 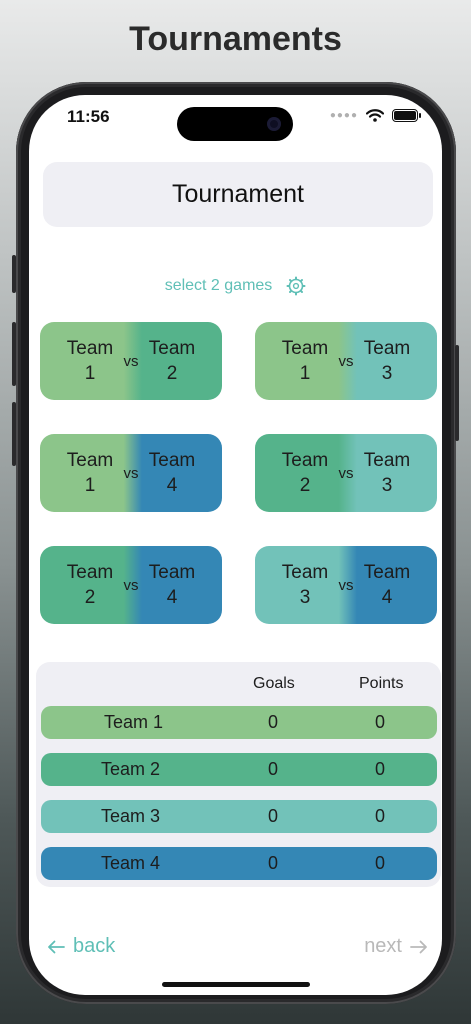 What do you see at coordinates (343, 115) in the screenshot?
I see `signal-dots-icon: ●●●●` at bounding box center [343, 115].